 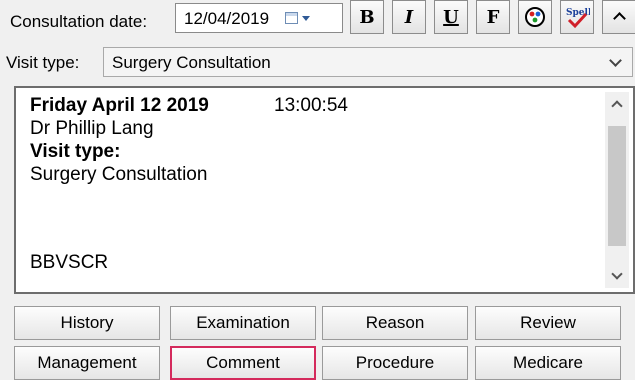 I want to click on spell-check-icon: Spell, so click(x=578, y=18).